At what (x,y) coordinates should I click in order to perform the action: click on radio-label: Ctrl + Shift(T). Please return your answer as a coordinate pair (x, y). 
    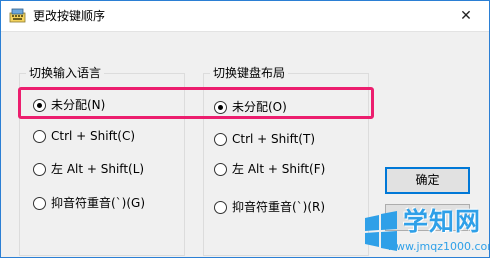
    Looking at the image, I should click on (274, 139).